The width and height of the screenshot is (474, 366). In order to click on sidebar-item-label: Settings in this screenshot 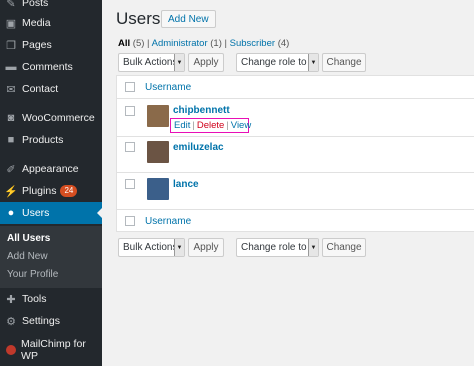, I will do `click(41, 321)`.